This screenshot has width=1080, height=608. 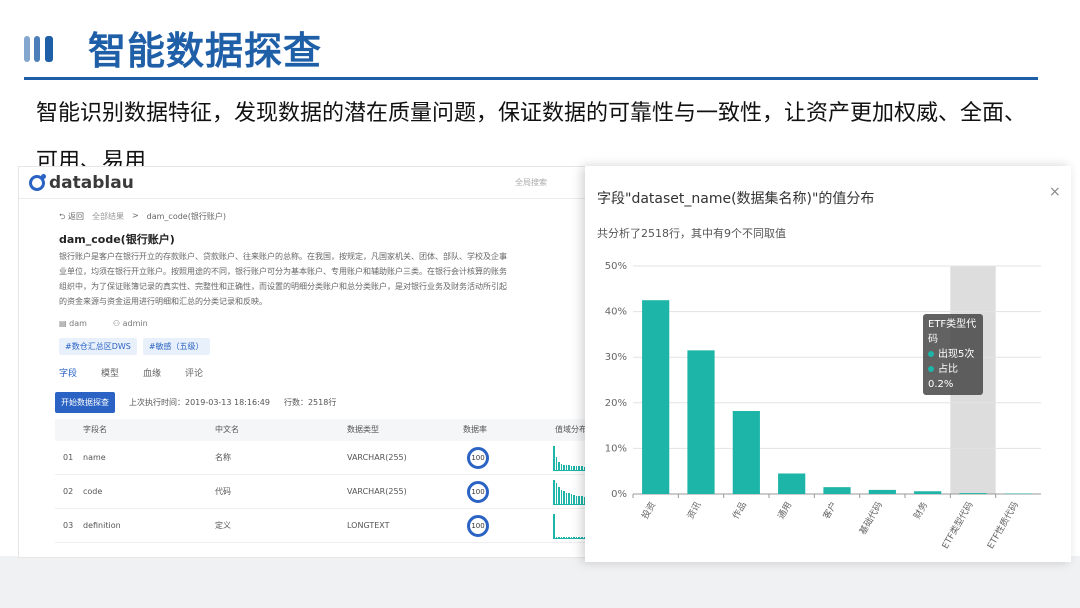 I want to click on title-divider, so click(x=531, y=78).